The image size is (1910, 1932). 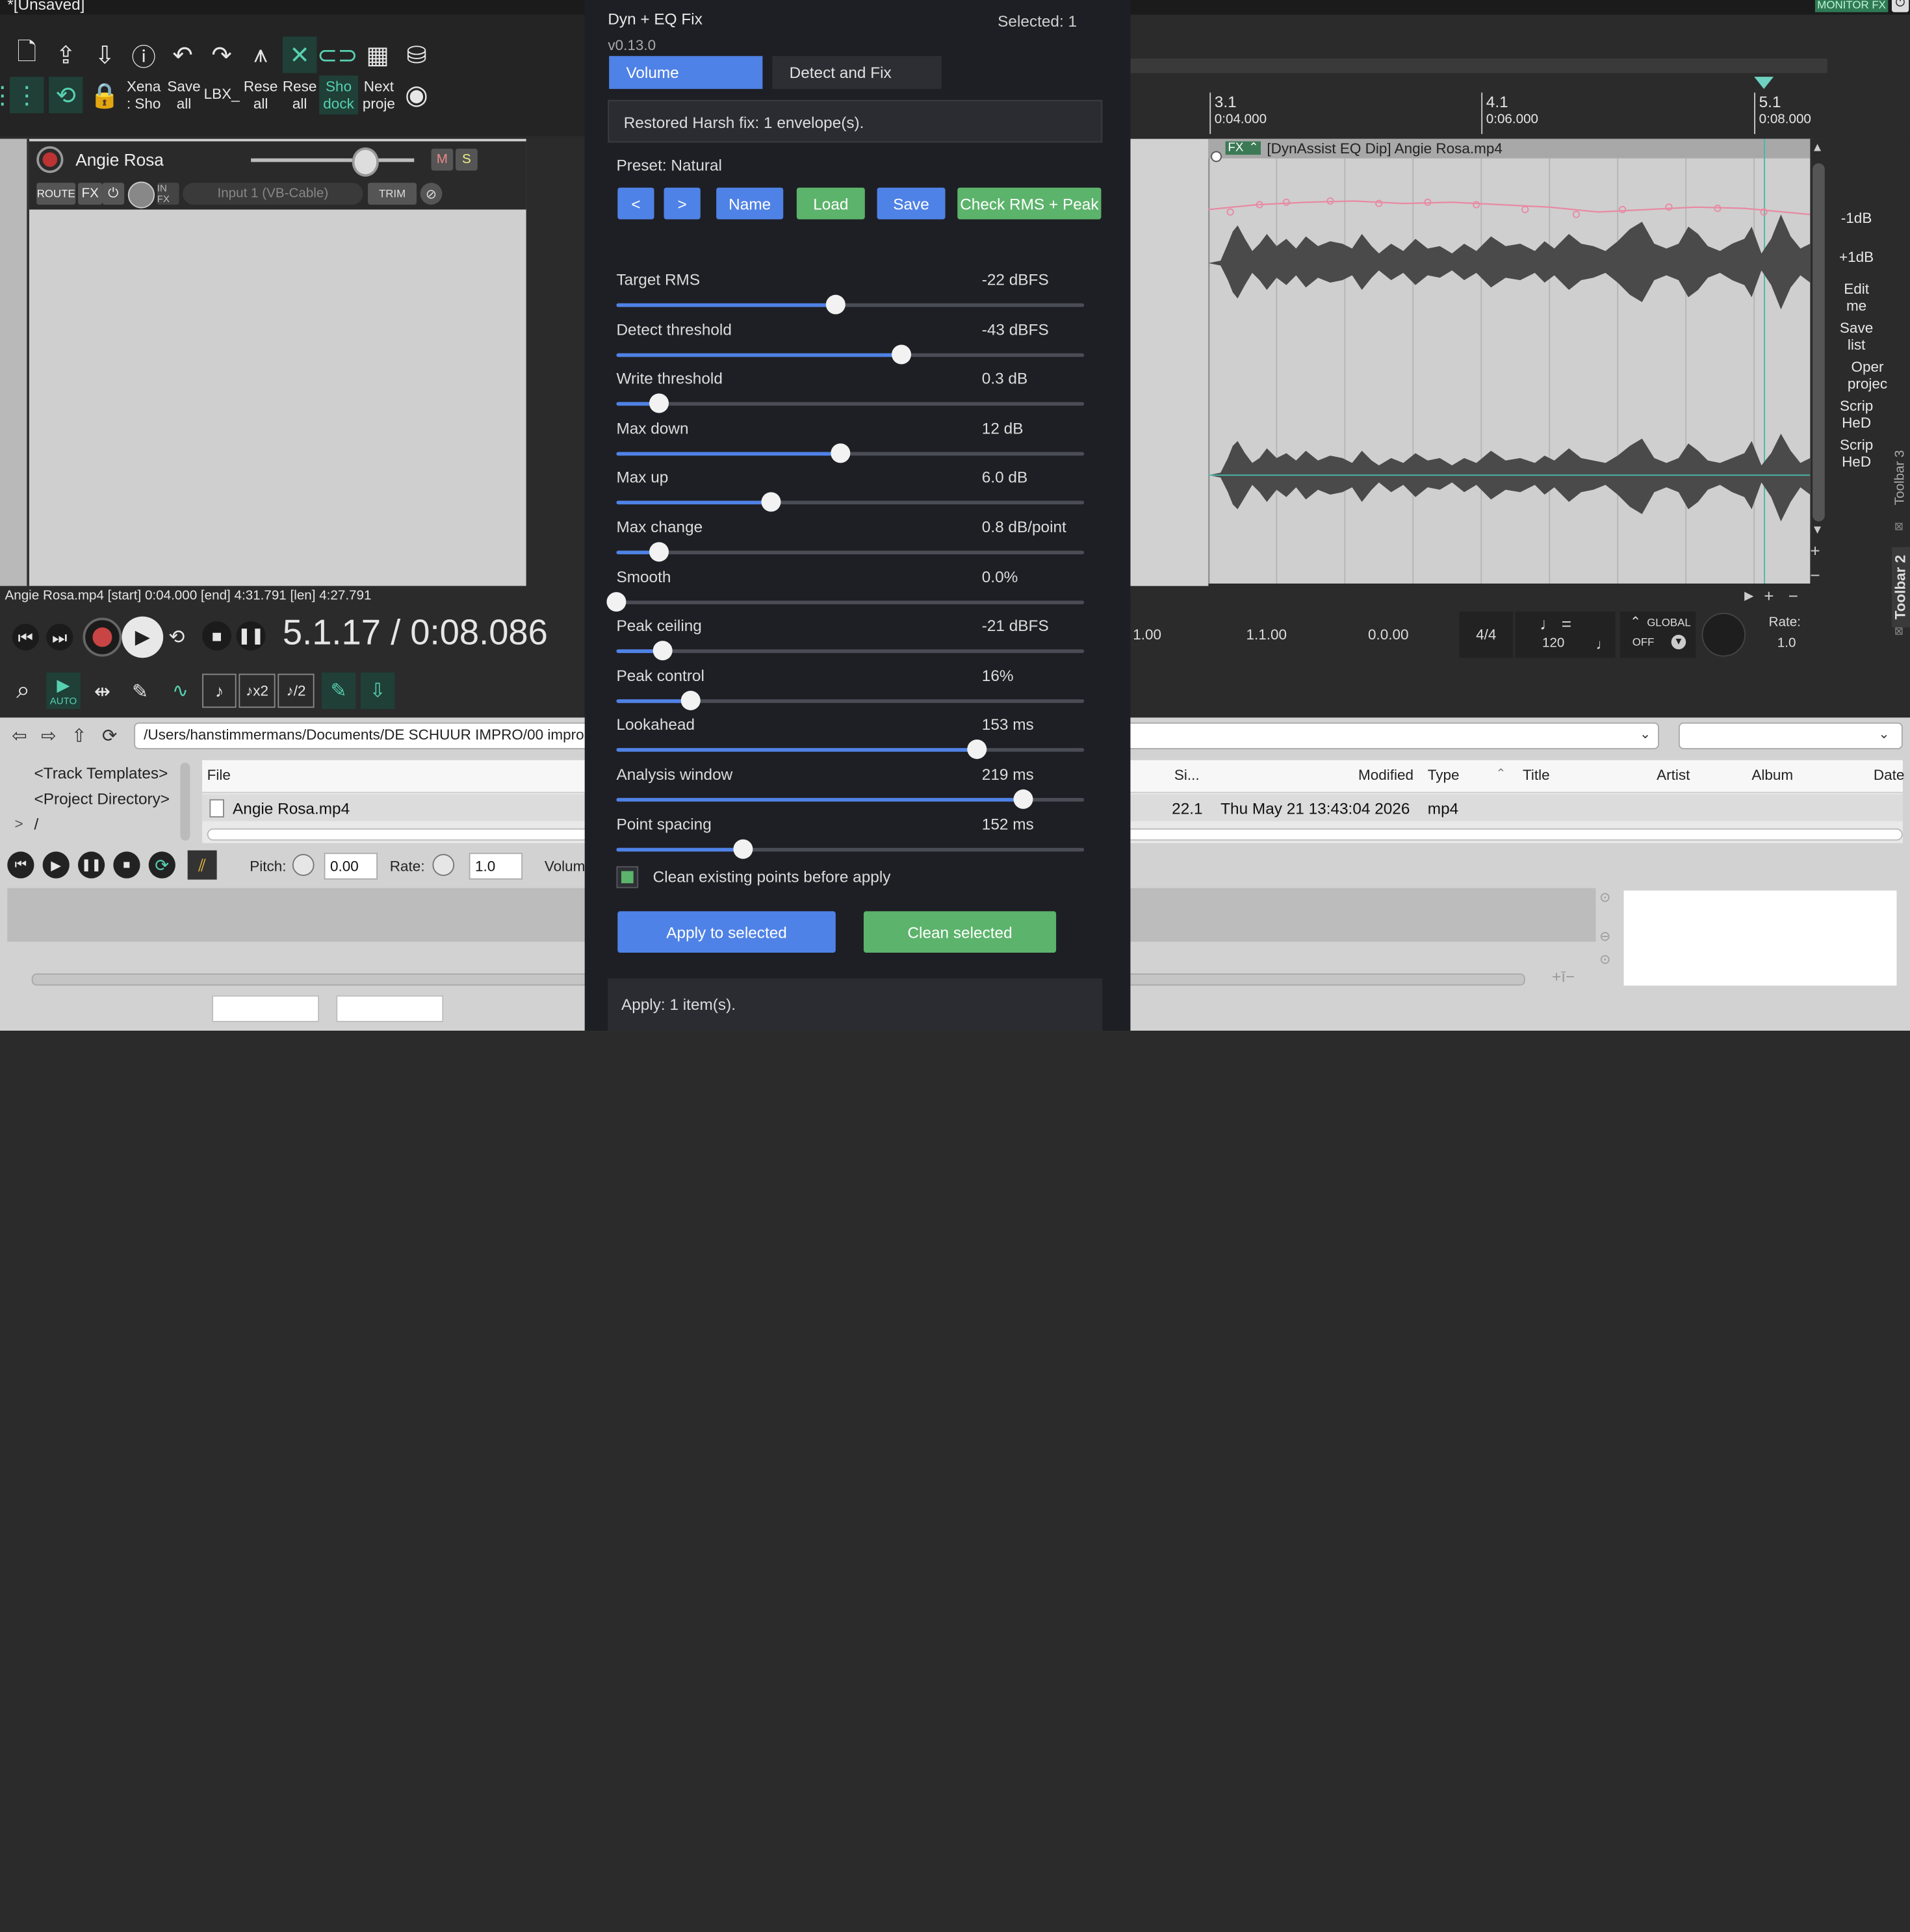 What do you see at coordinates (221, 93) in the screenshot?
I see `toolbar-lbx-button: LBX_` at bounding box center [221, 93].